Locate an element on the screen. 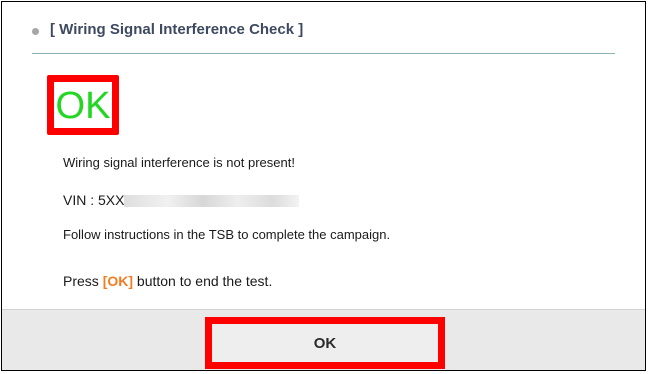  press-prefix: Press is located at coordinates (83, 281).